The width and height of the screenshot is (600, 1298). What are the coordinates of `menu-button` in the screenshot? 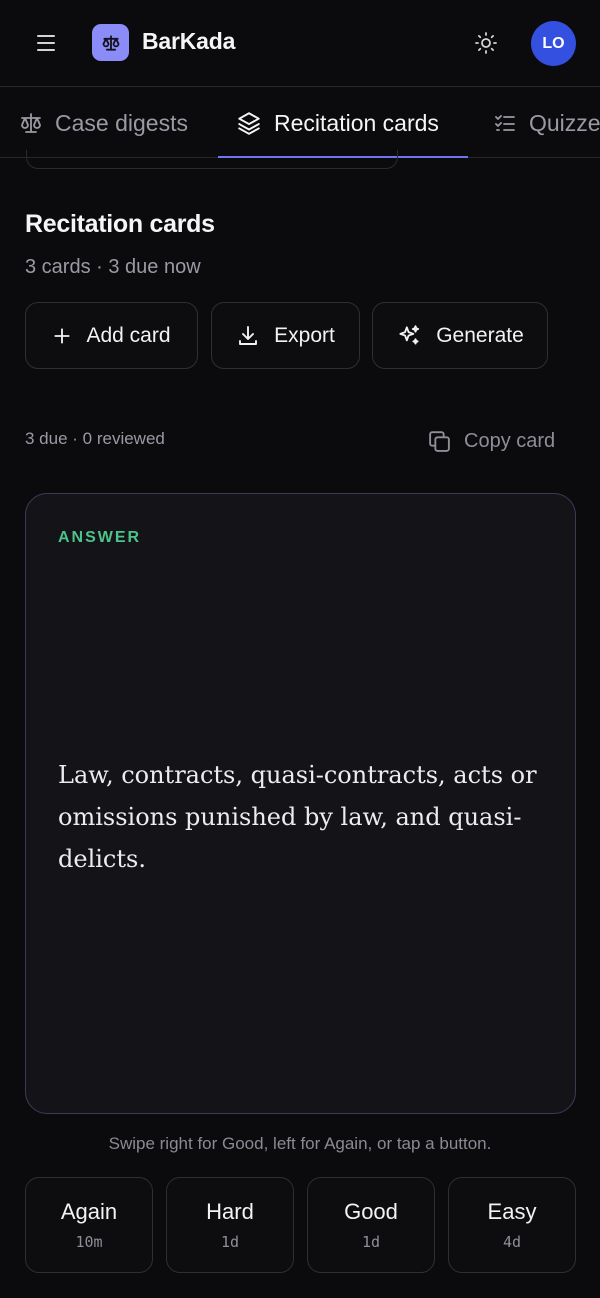 It's located at (46, 43).